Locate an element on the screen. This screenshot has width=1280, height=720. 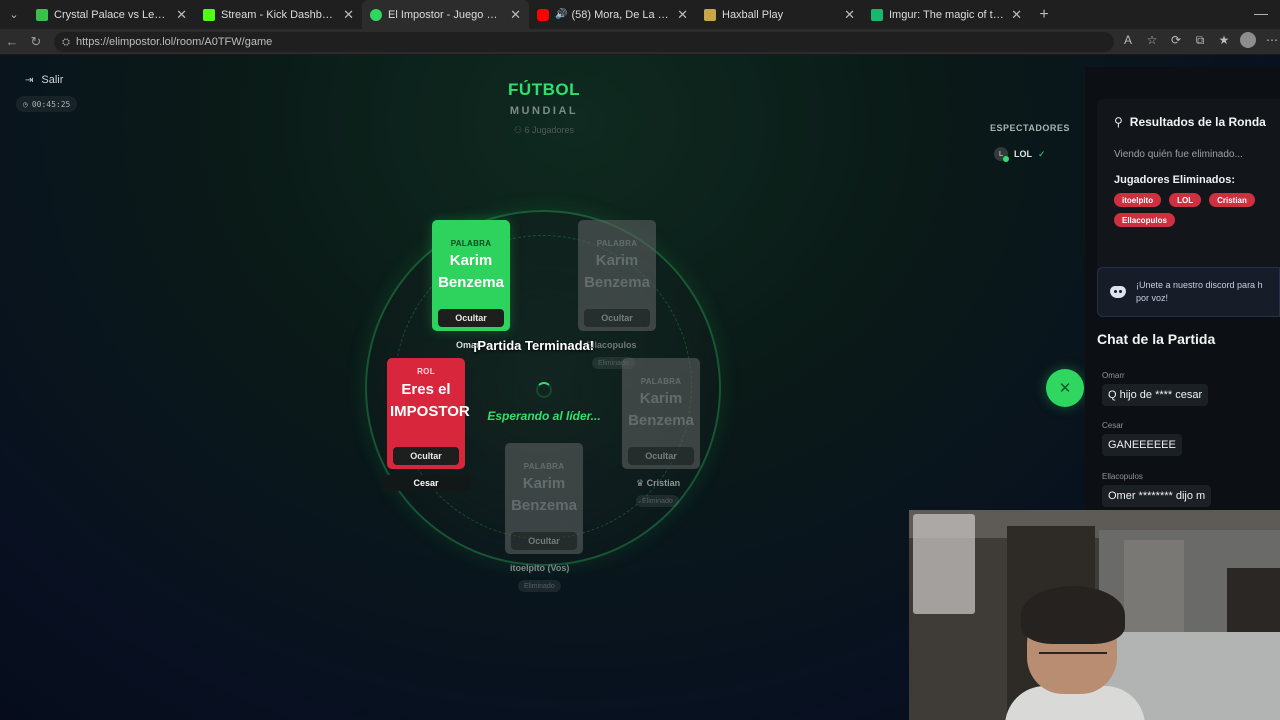
imgur-icon is located at coordinates (877, 14).